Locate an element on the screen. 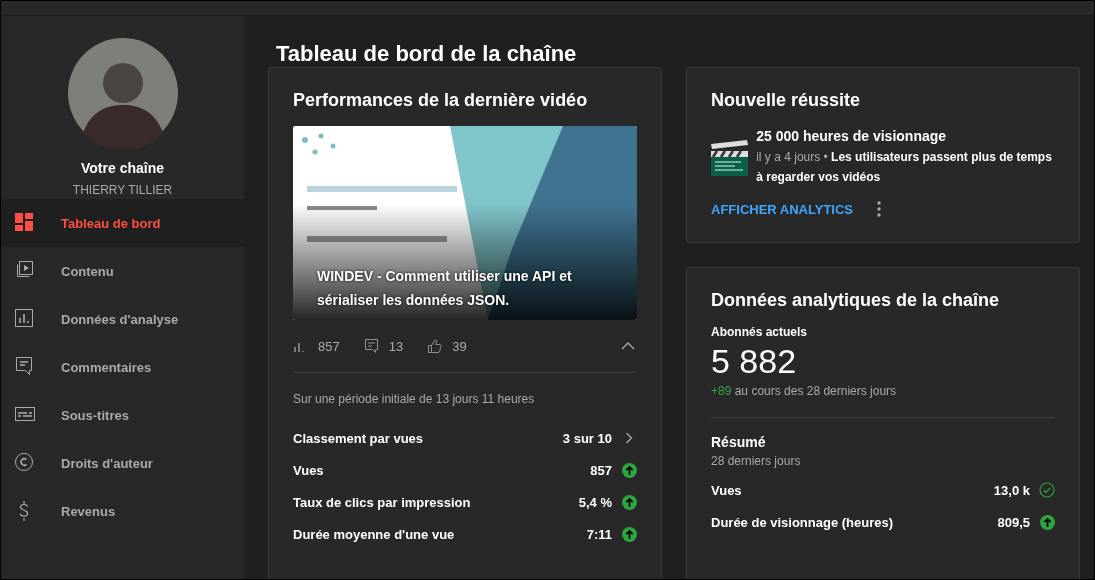 The image size is (1095, 580). card-title: Nouvelle réussite is located at coordinates (786, 100).